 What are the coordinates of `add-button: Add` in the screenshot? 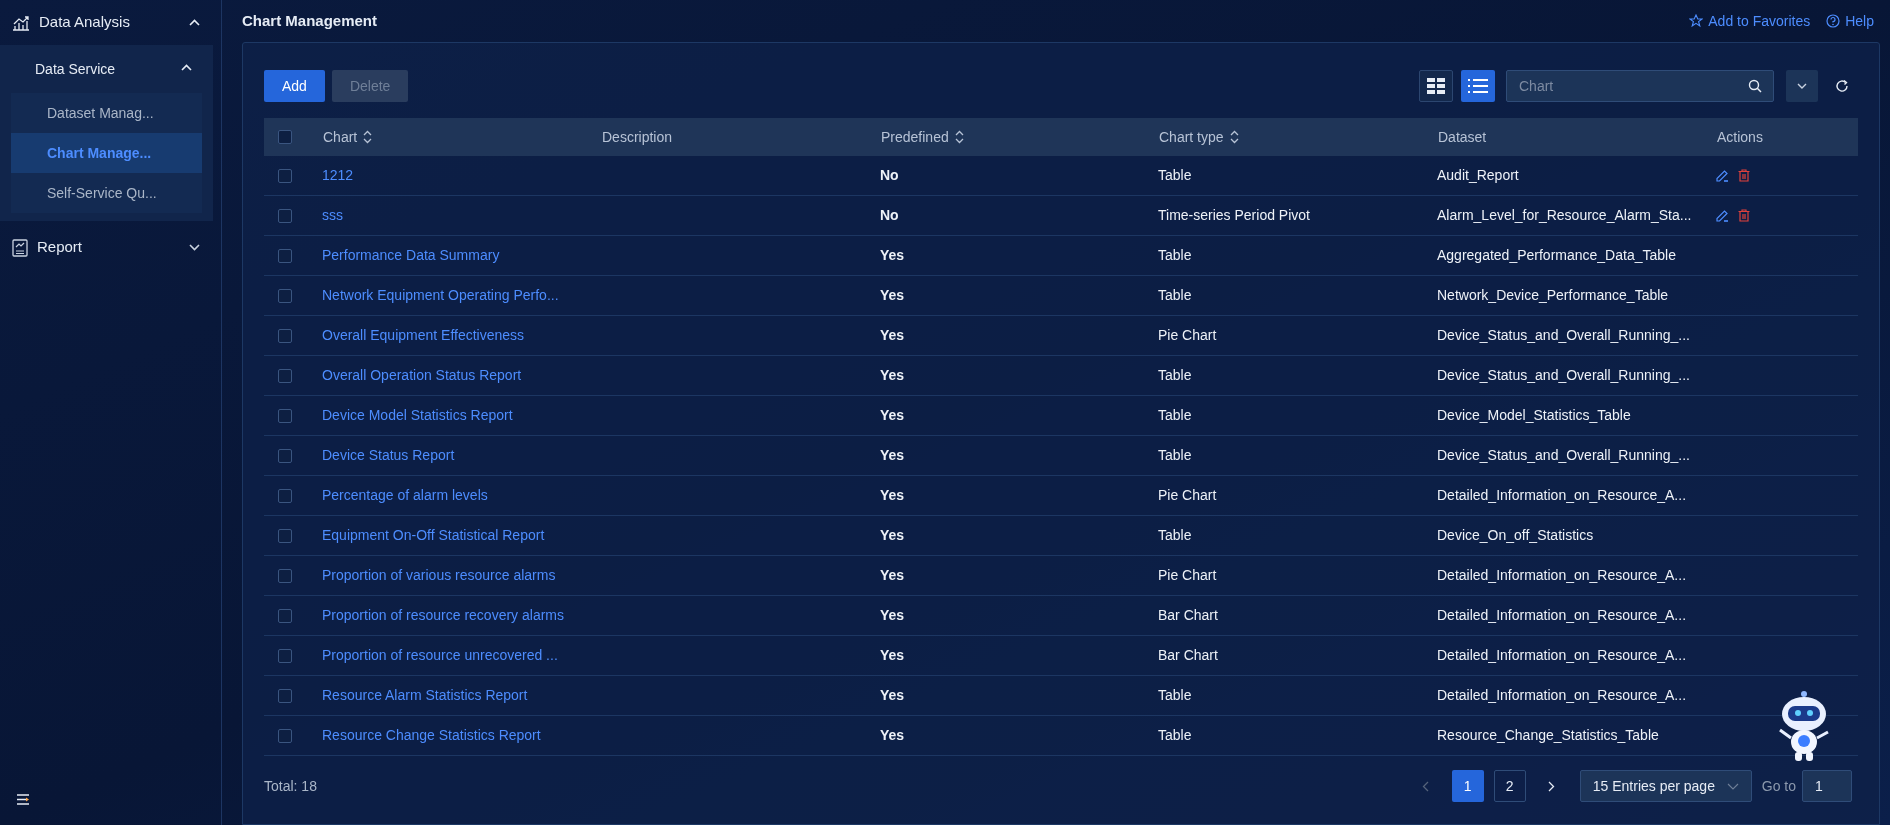 It's located at (294, 86).